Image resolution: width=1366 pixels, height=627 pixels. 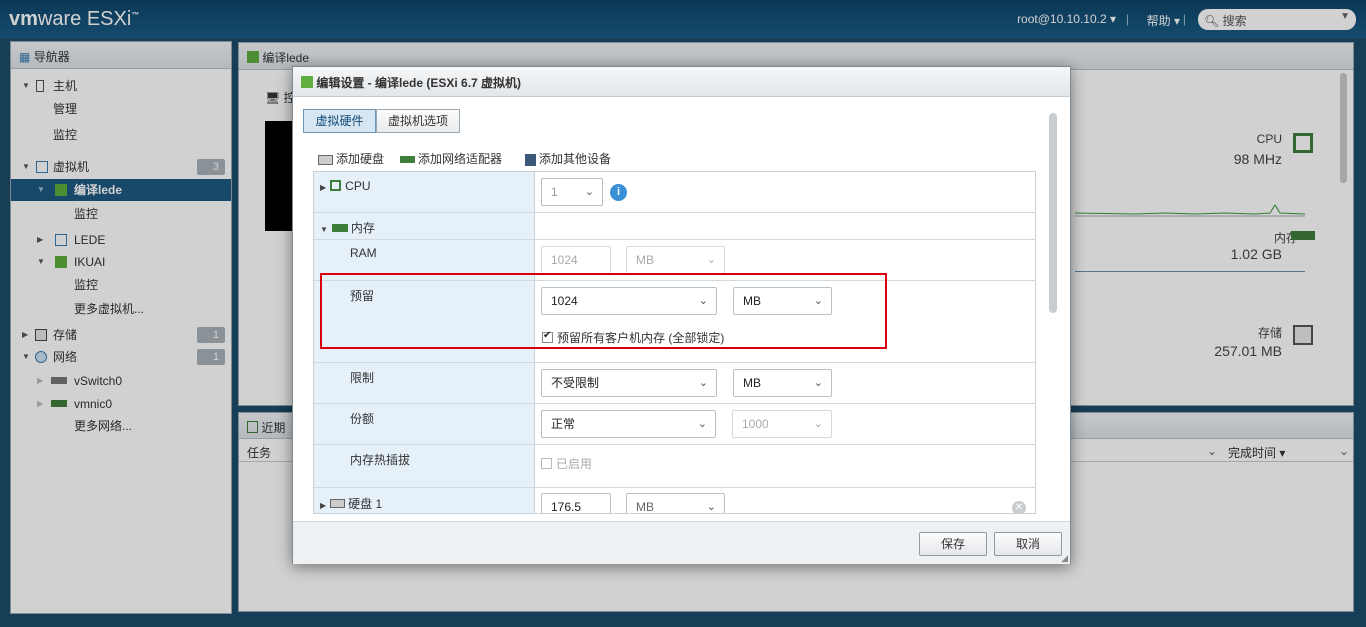 What do you see at coordinates (419, 83) in the screenshot?
I see `dialog-title: 编辑设置 - 编译lede (ESXi 6.7 虚拟机)` at bounding box center [419, 83].